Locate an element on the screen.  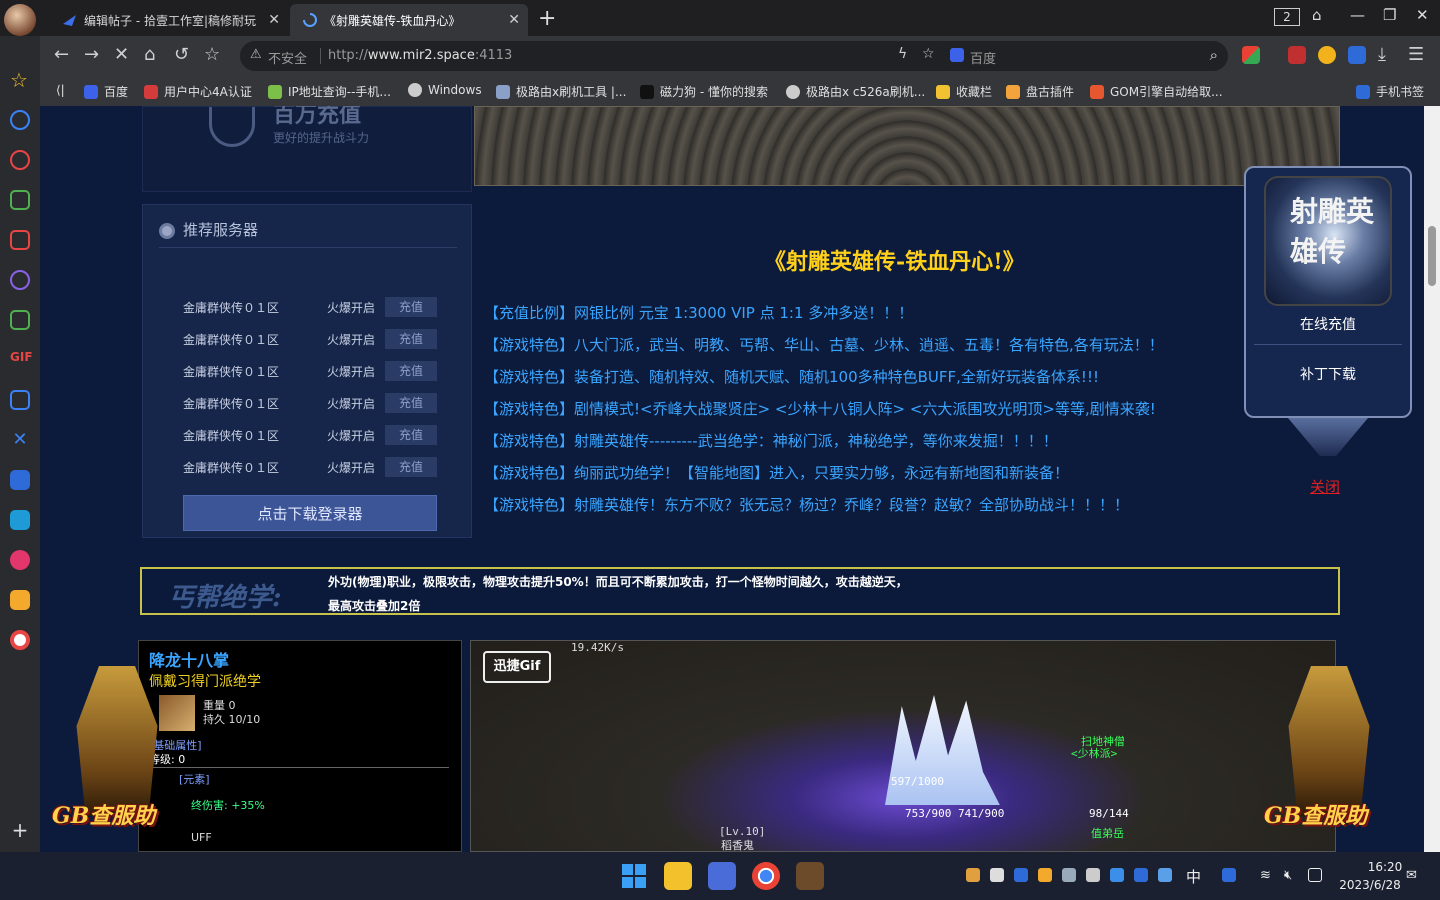
clock-time: 16:20 is located at coordinates (1385, 867).